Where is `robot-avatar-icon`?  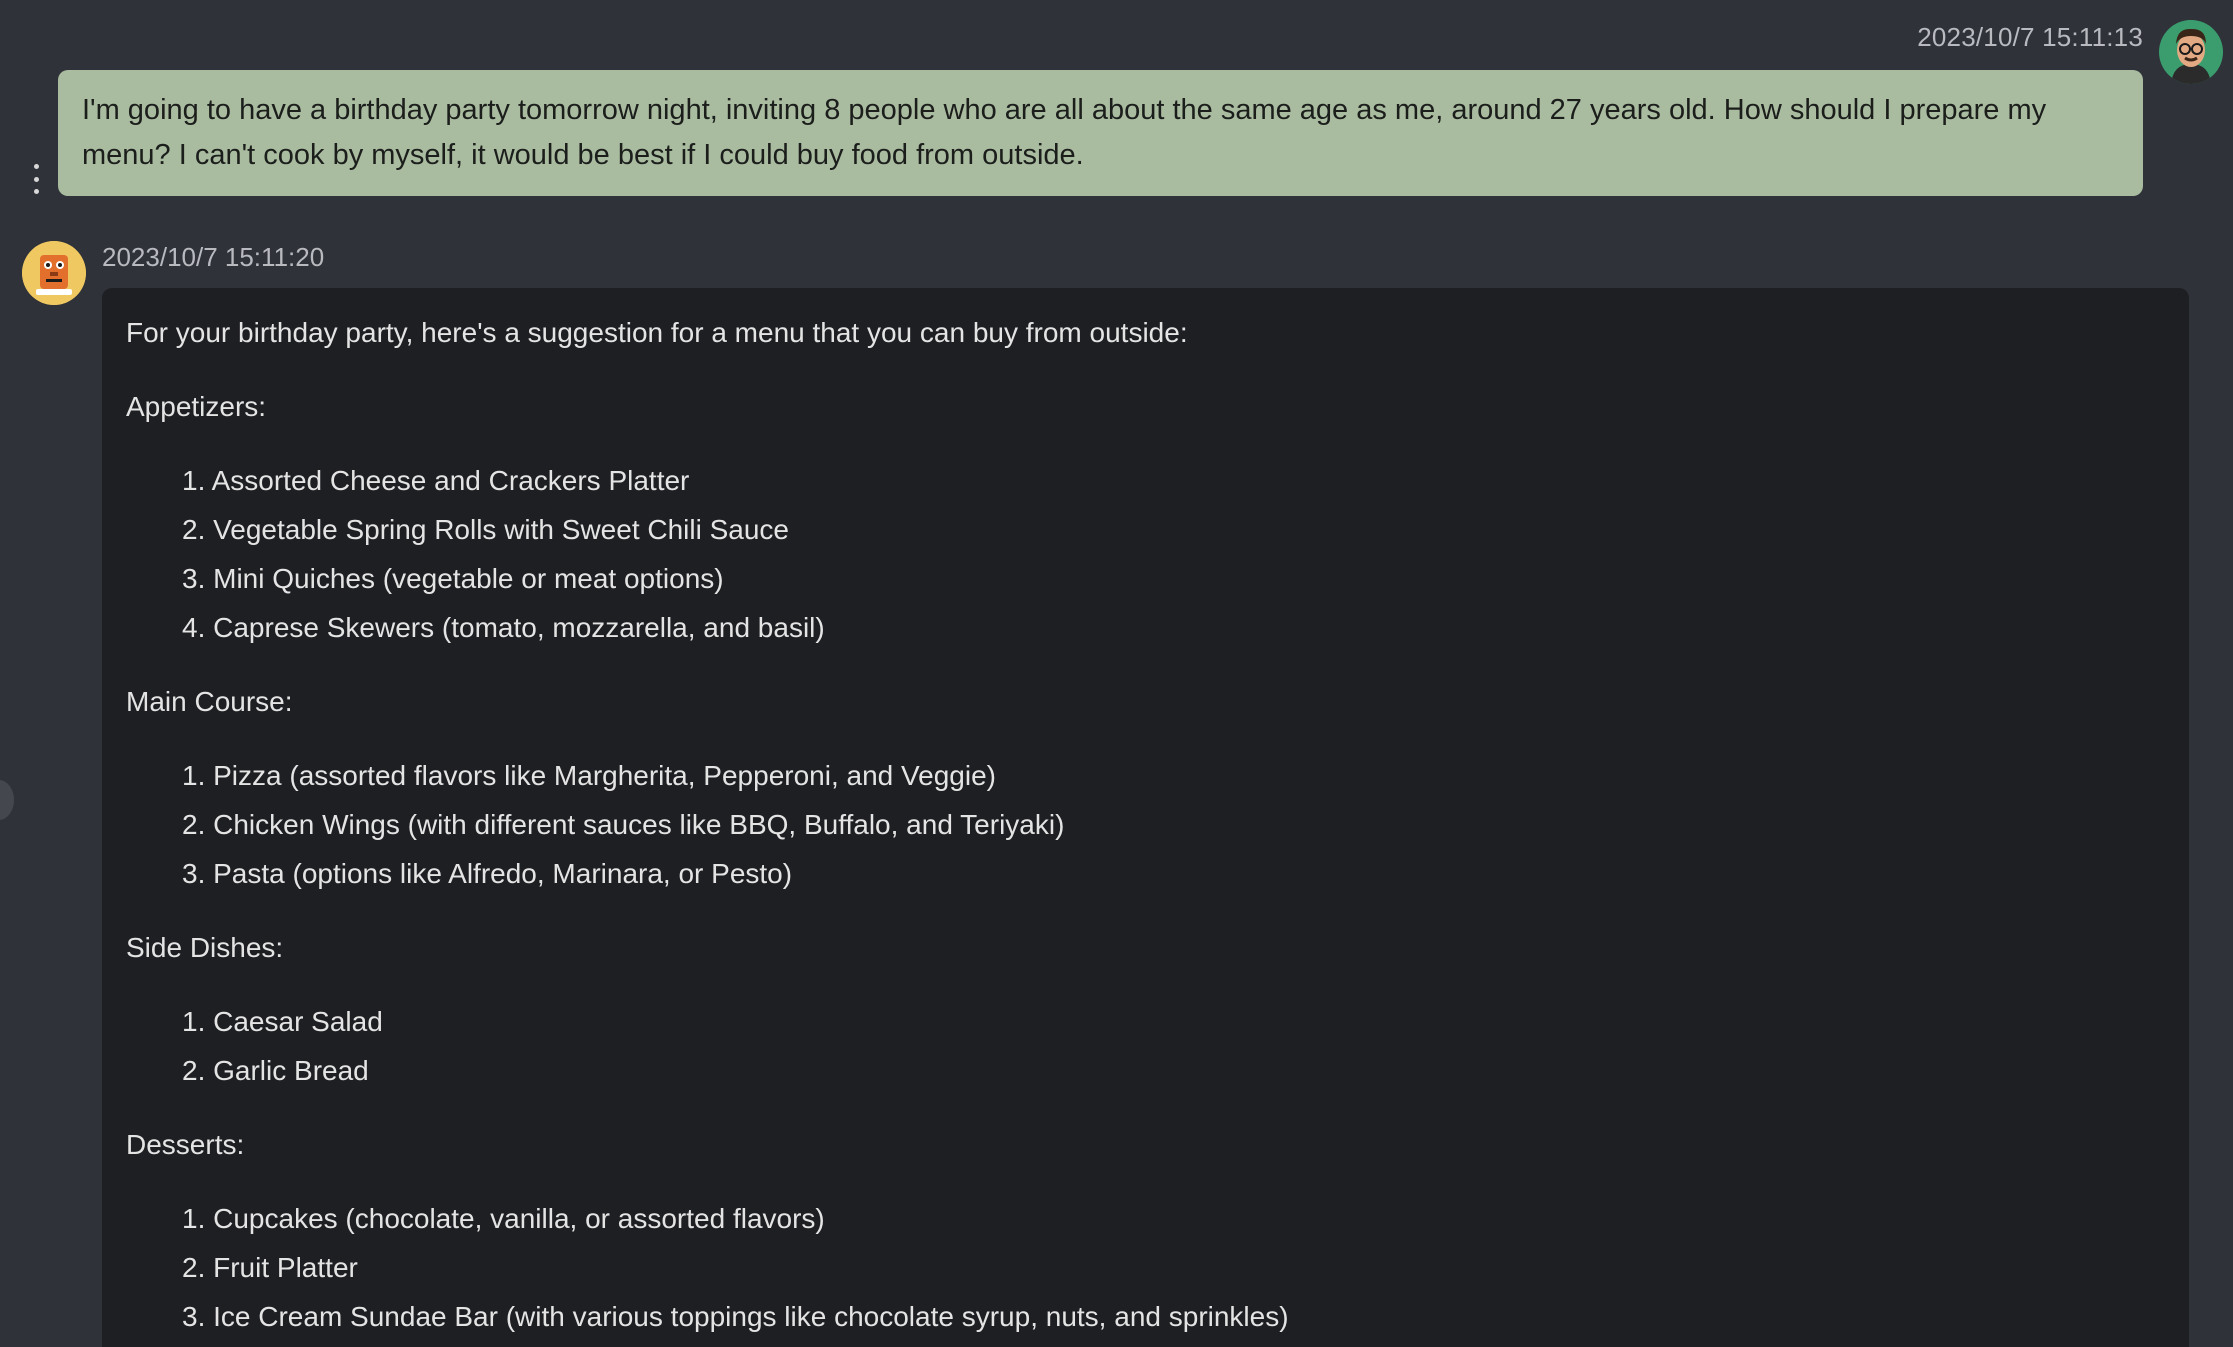 robot-avatar-icon is located at coordinates (54, 273).